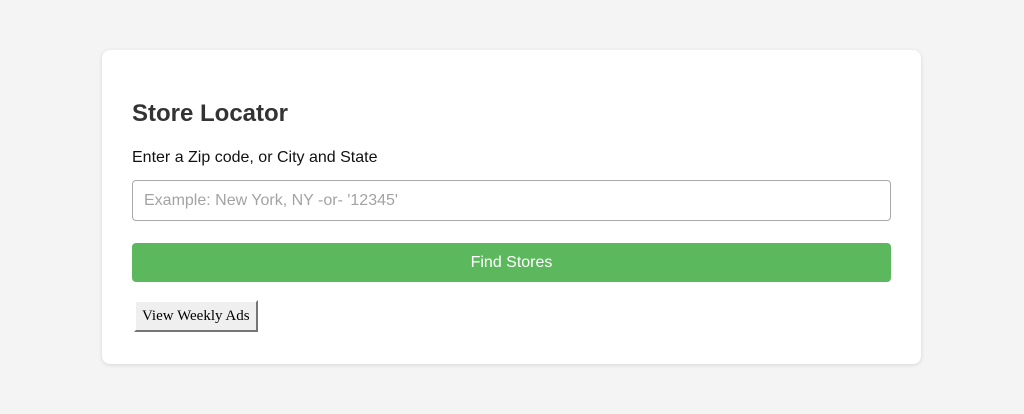  What do you see at coordinates (255, 157) in the screenshot?
I see `location-field-label: Enter a Zip code, or City and State` at bounding box center [255, 157].